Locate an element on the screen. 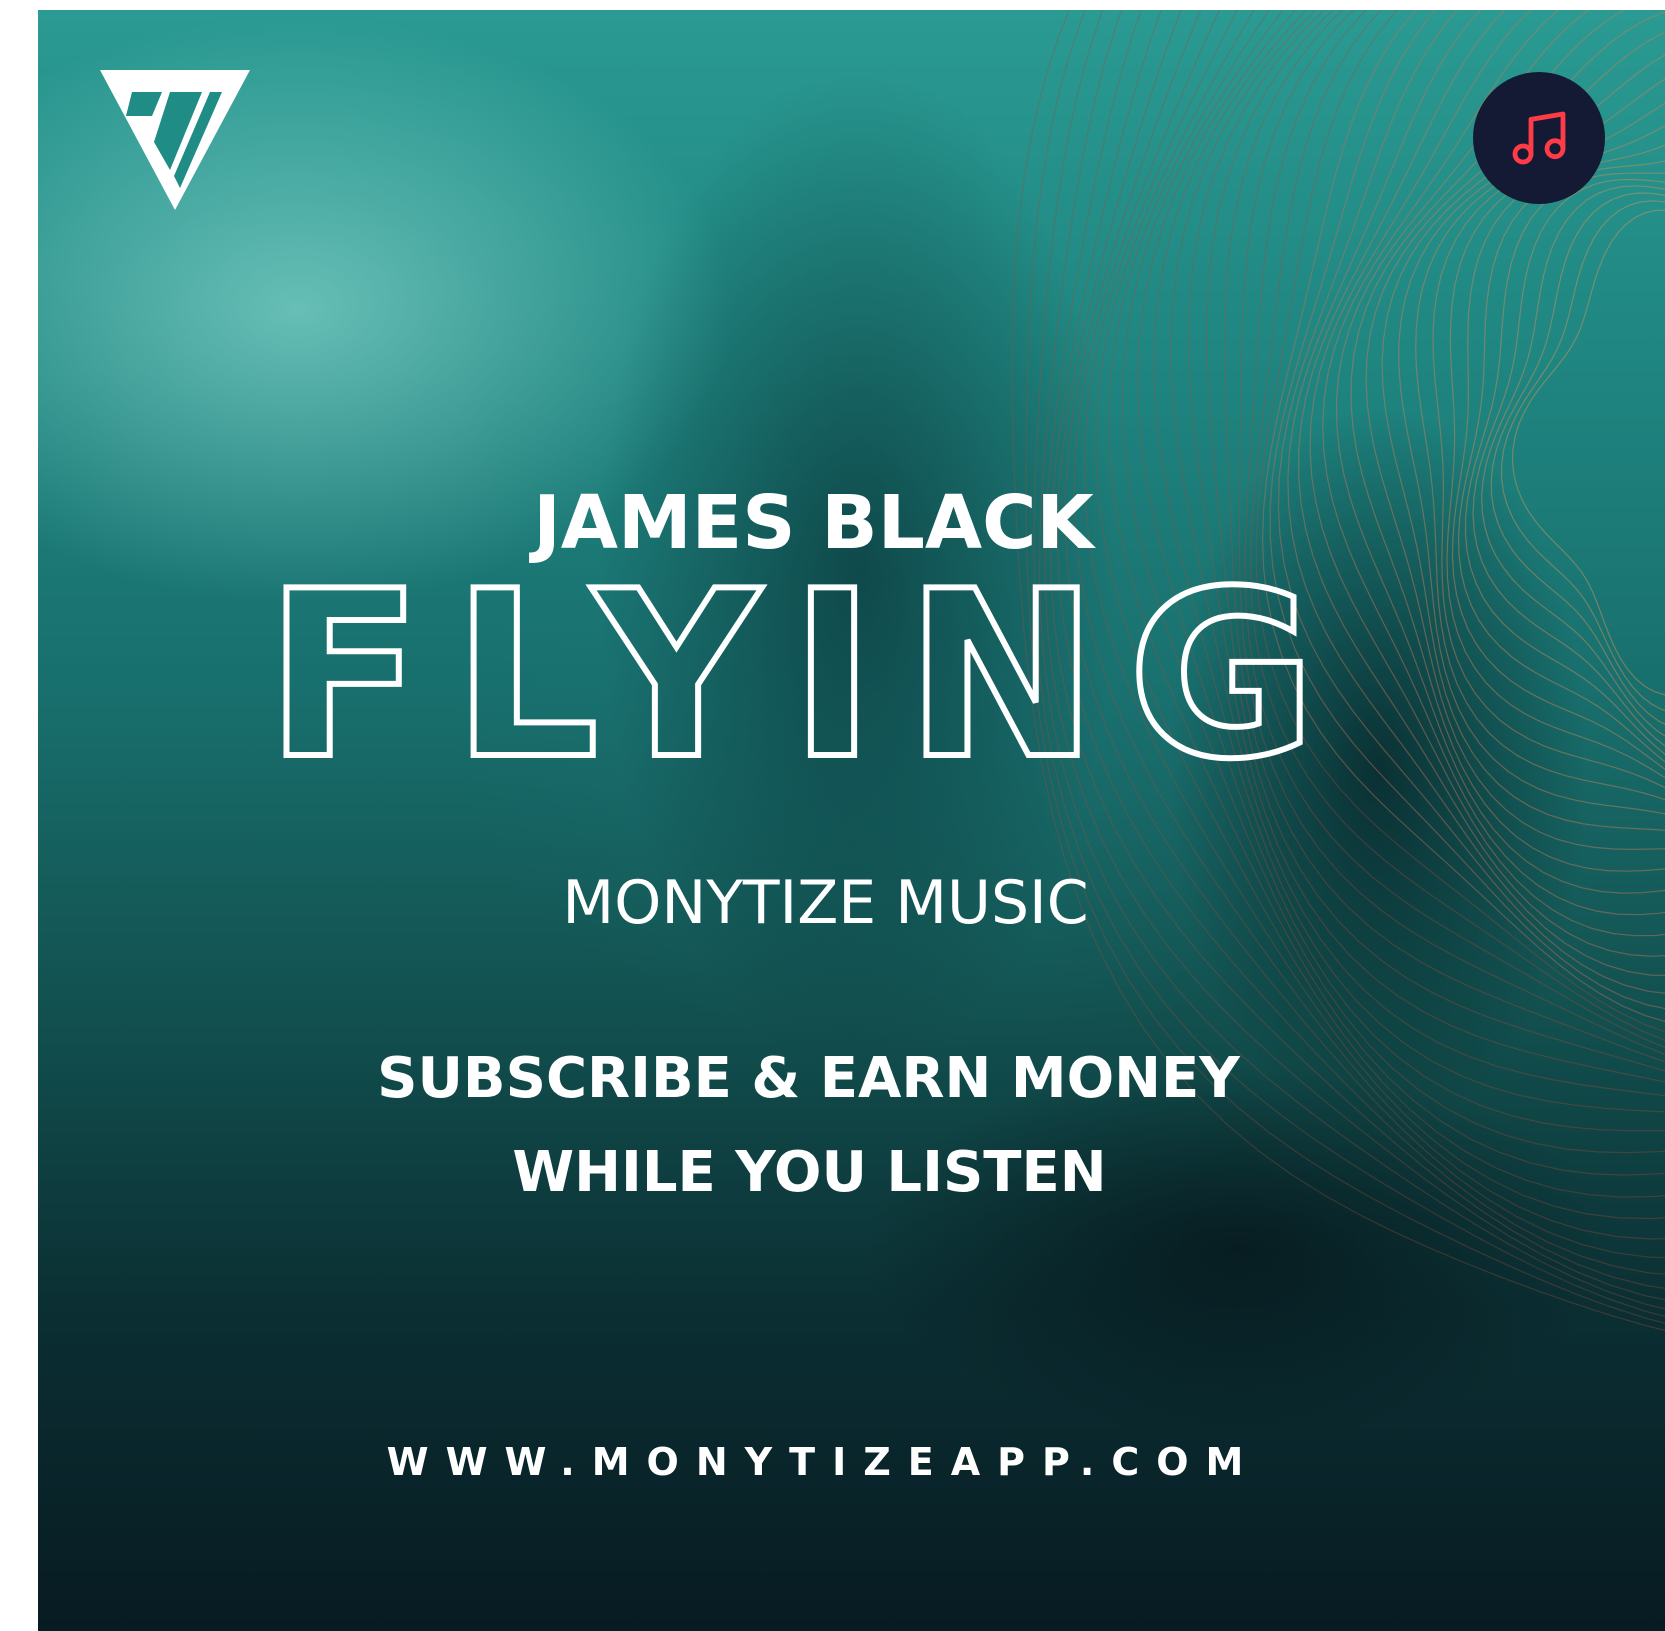 This screenshot has height=1631, width=1665. music-button is located at coordinates (1539, 138).